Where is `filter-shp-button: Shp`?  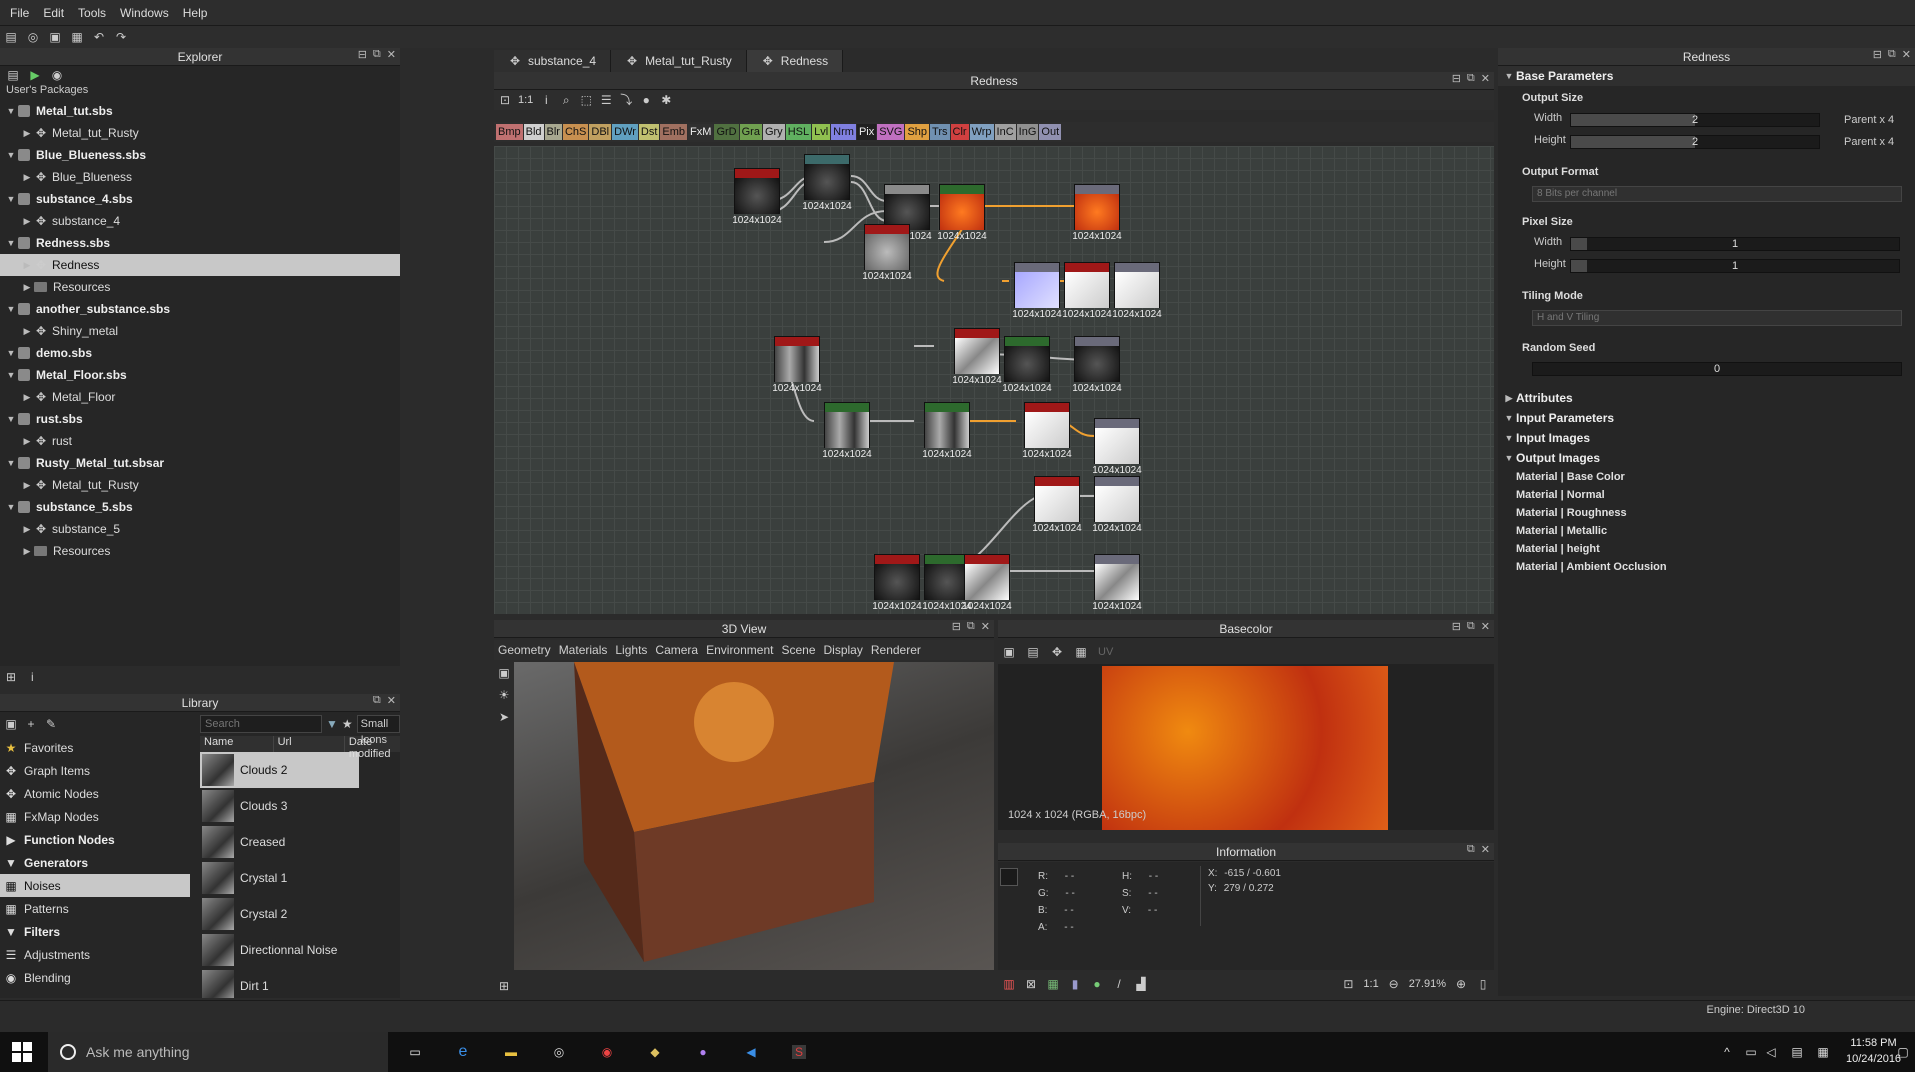
filter-shp-button: Shp is located at coordinates (917, 132).